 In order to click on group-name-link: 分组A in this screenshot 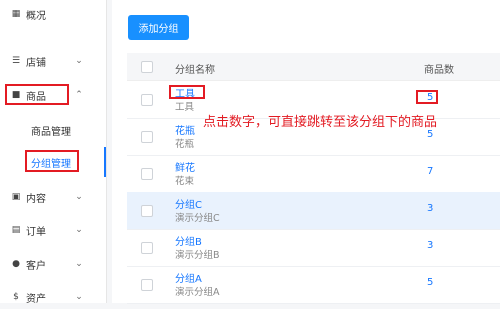, I will do `click(188, 277)`.